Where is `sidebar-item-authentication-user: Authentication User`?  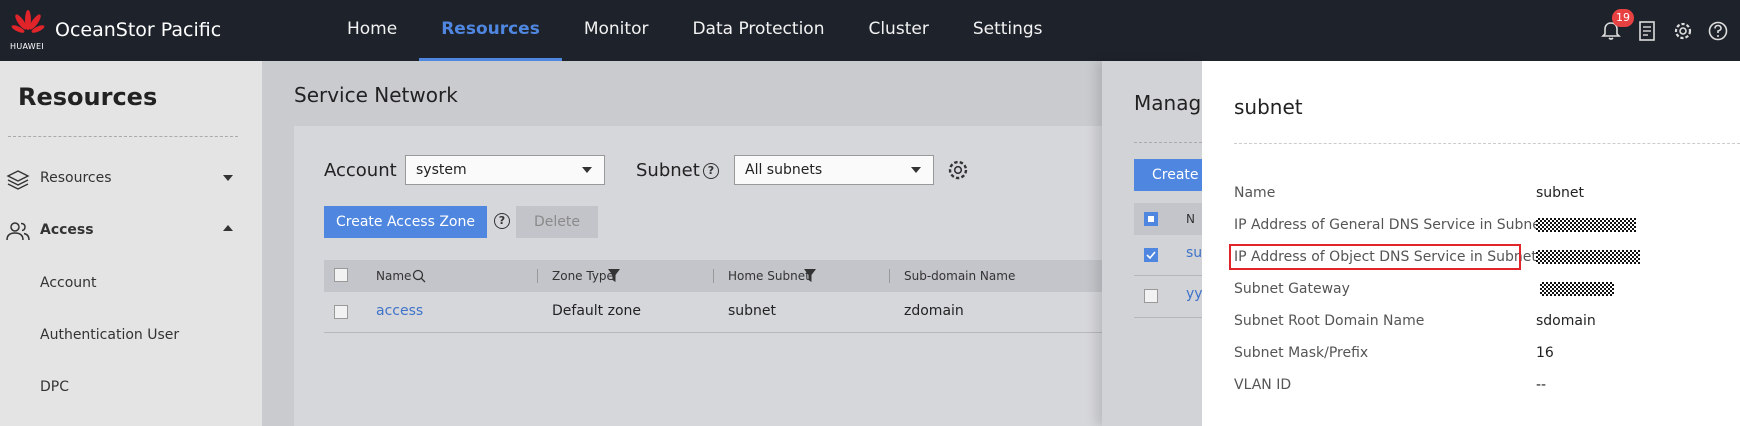
sidebar-item-authentication-user: Authentication User is located at coordinates (109, 335).